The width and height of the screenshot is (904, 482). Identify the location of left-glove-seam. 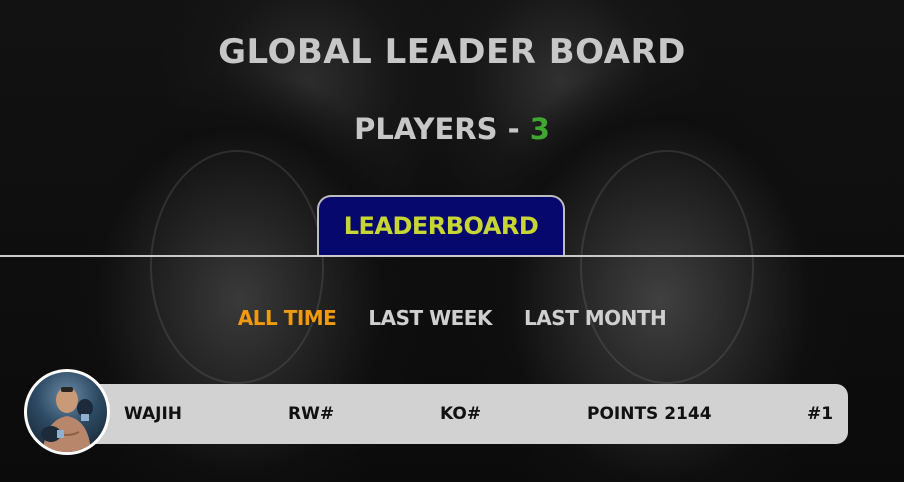
(237, 267).